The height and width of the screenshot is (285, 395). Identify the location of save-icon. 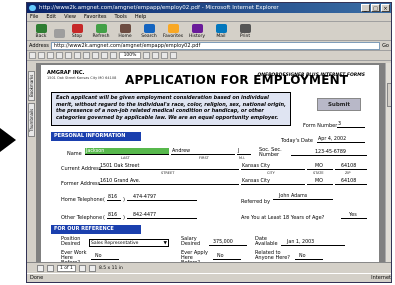
(32, 55).